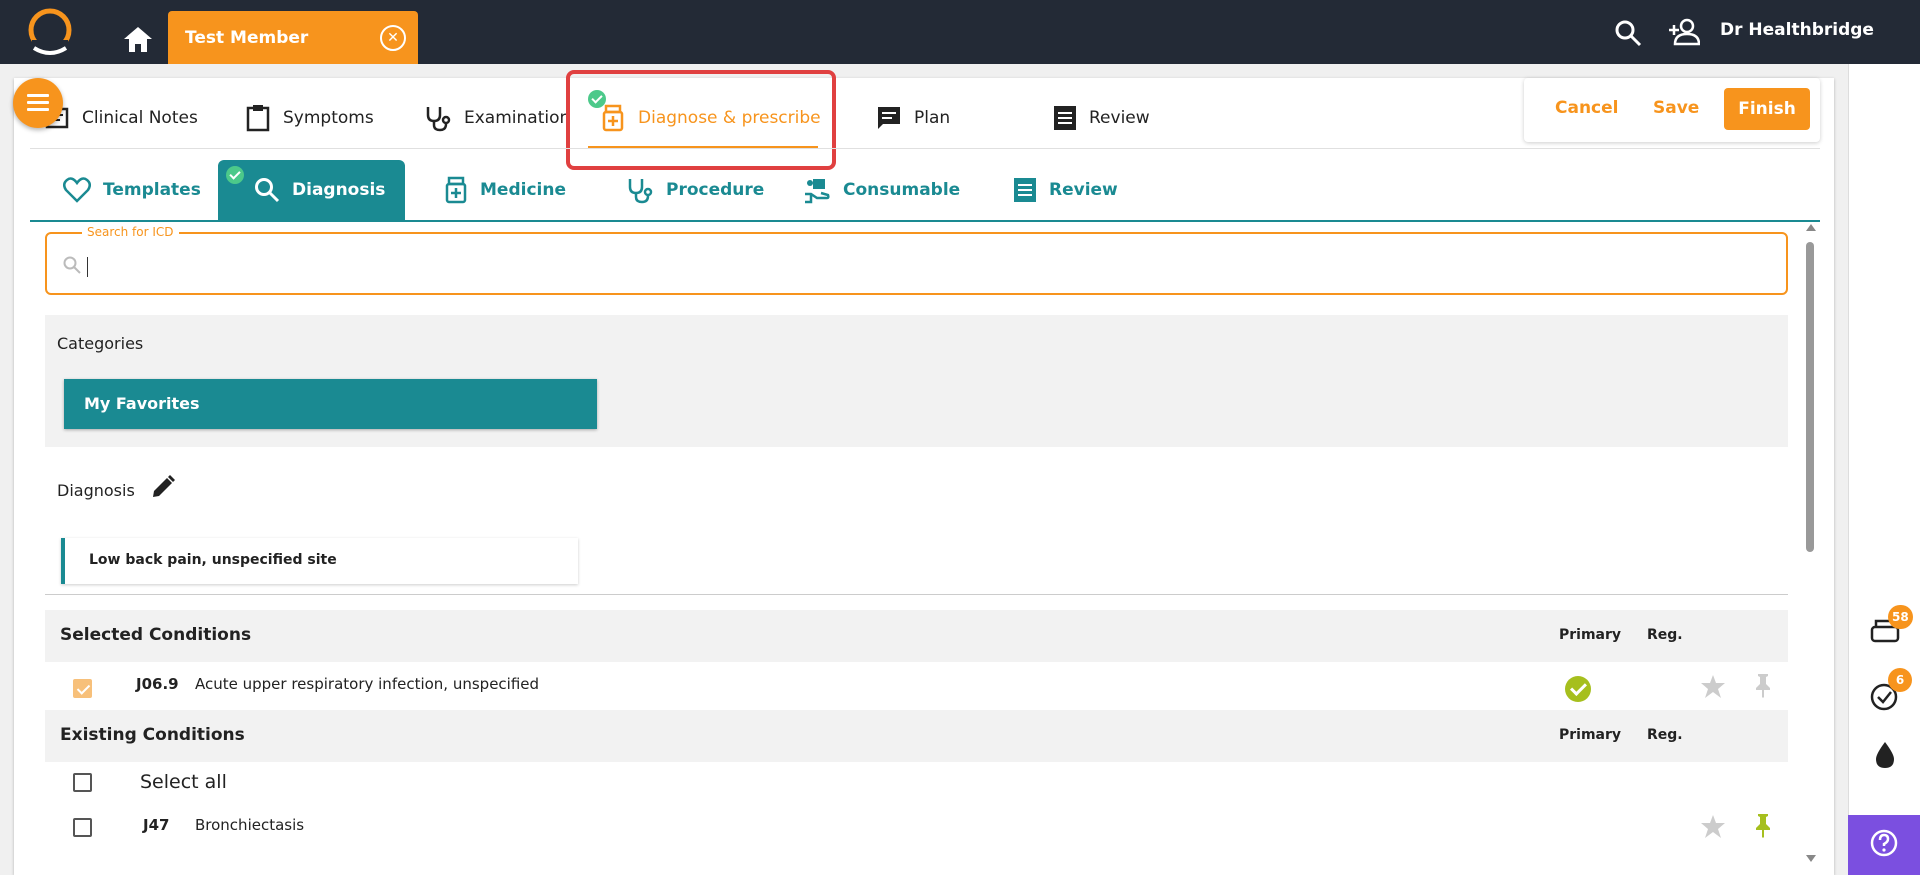 The height and width of the screenshot is (875, 1920). I want to click on subtab-divider, so click(925, 221).